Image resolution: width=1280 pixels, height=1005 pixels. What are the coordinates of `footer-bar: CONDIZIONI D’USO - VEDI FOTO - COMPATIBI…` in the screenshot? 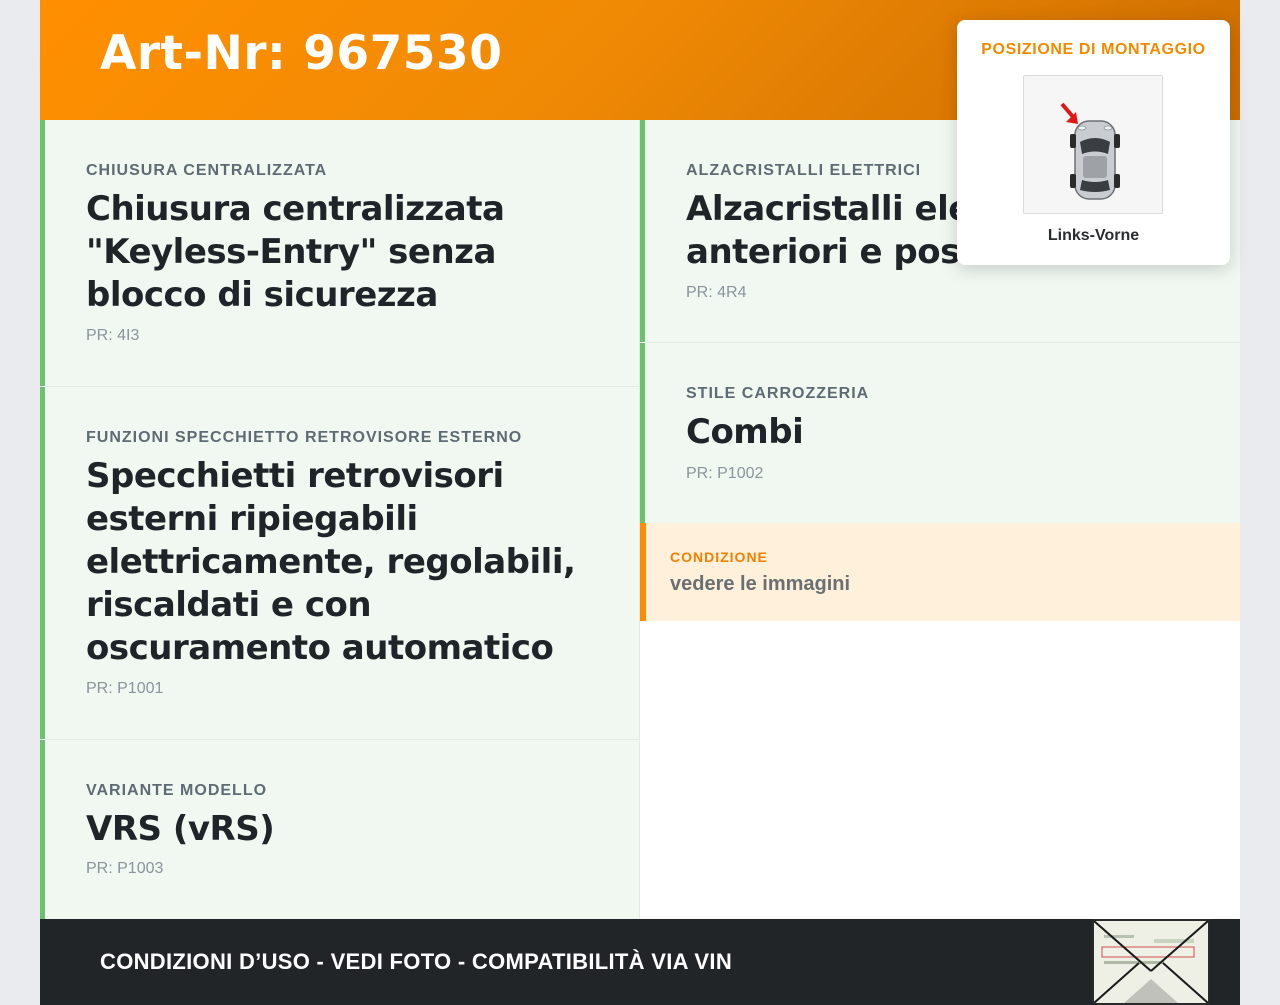 It's located at (640, 962).